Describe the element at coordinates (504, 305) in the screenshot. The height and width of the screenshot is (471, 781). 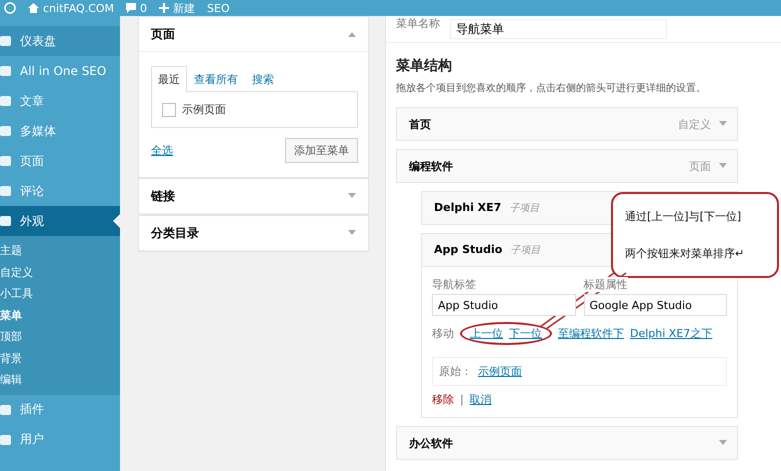
I see `nav-label-field: App Studio` at that location.